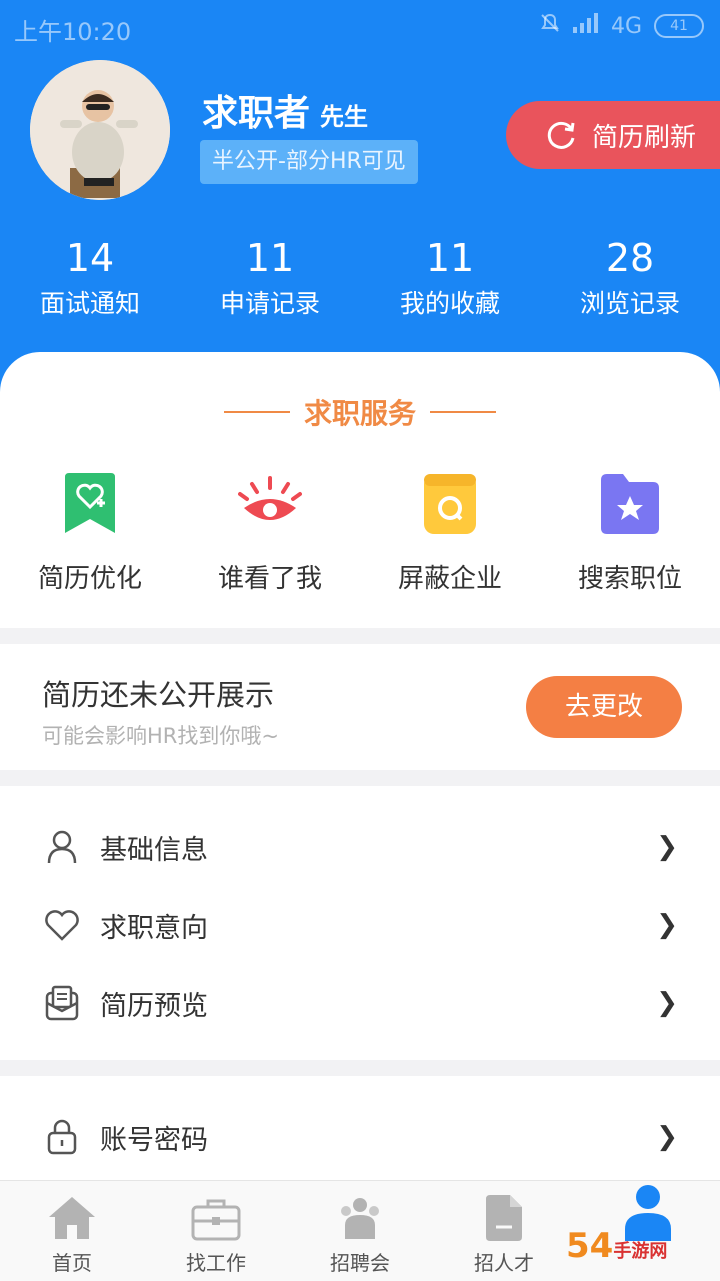 The image size is (720, 1281). Describe the element at coordinates (504, 1218) in the screenshot. I see `document-icon` at that location.